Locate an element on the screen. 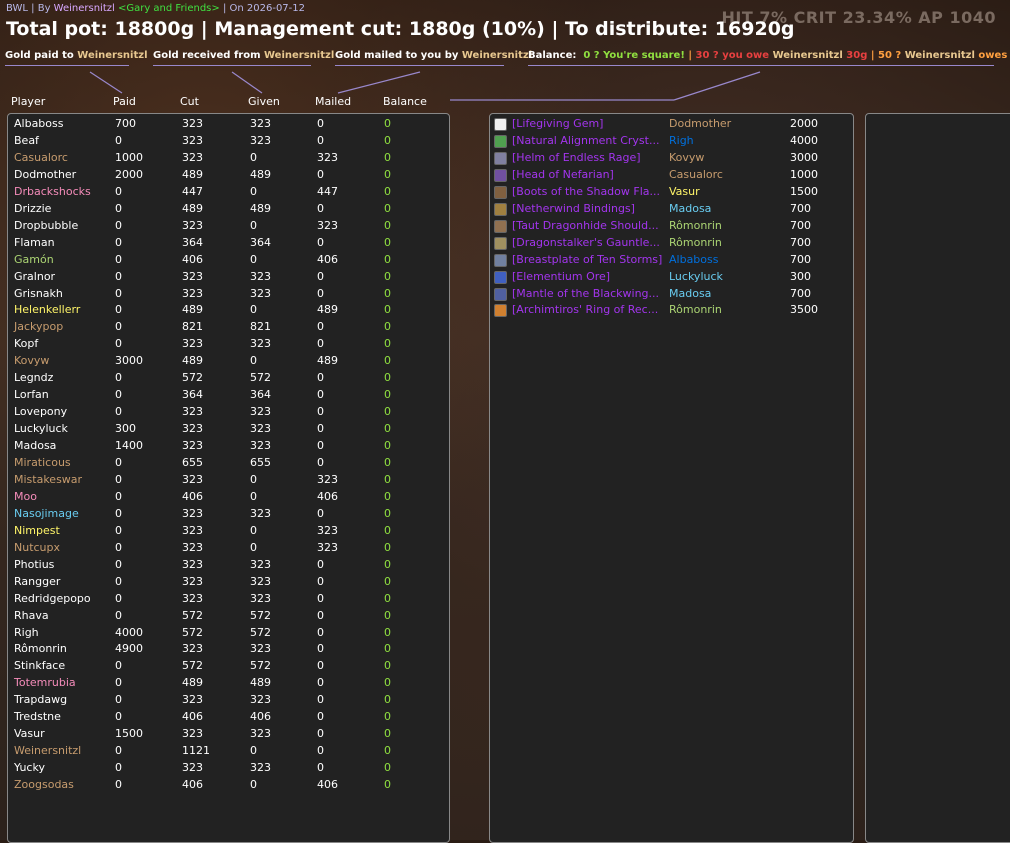 Image resolution: width=1010 pixels, height=843 pixels. loot-amount: 700 is located at coordinates (800, 225).